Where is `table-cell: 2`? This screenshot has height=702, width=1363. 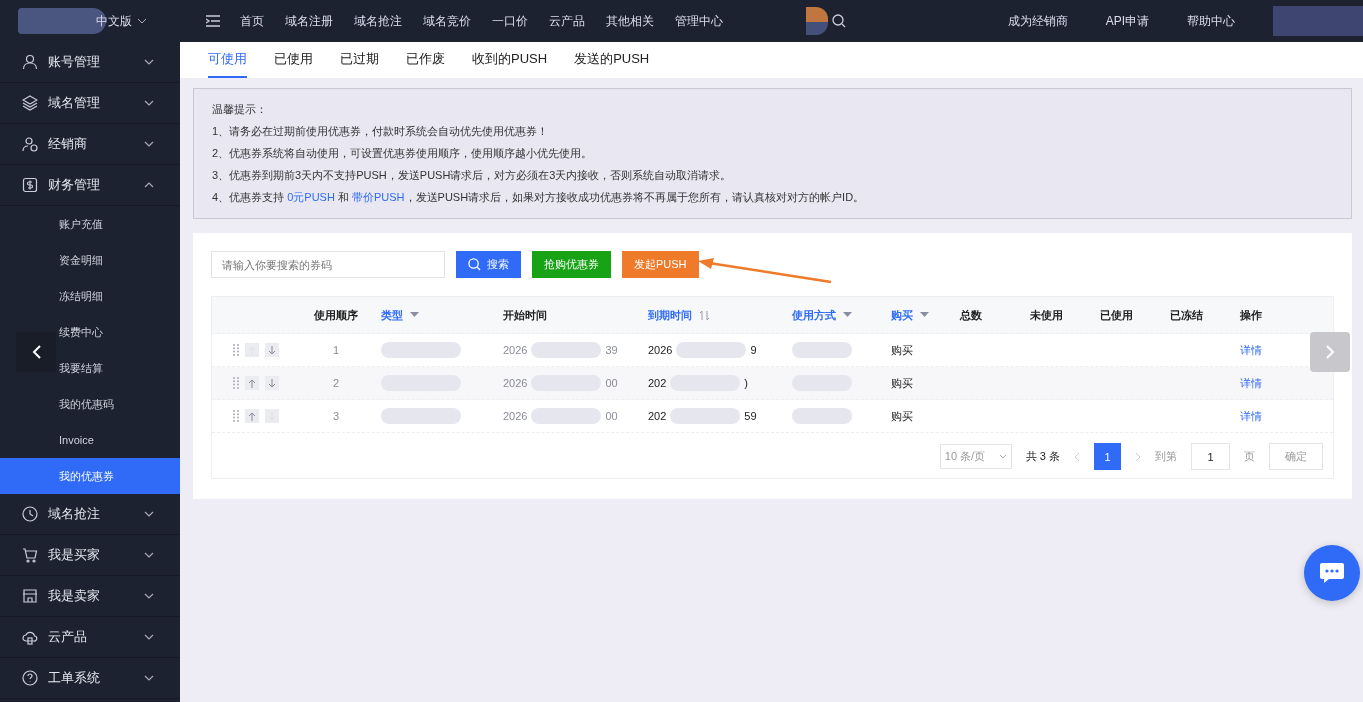 table-cell: 2 is located at coordinates (336, 383).